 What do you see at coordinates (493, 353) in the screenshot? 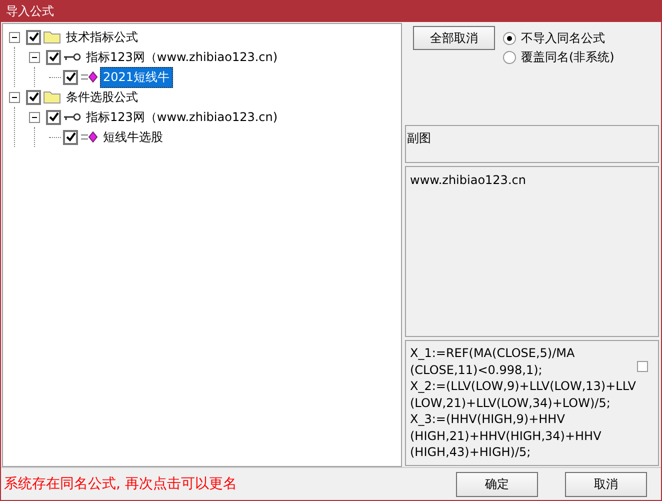
I see `formula-line: X_1:=REF(MA(CLOSE,5)/MA` at bounding box center [493, 353].